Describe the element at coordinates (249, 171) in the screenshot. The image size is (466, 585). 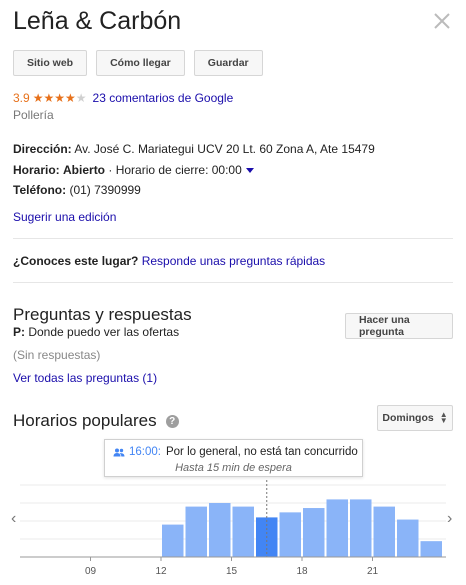
I see `chevron-down-icon` at that location.